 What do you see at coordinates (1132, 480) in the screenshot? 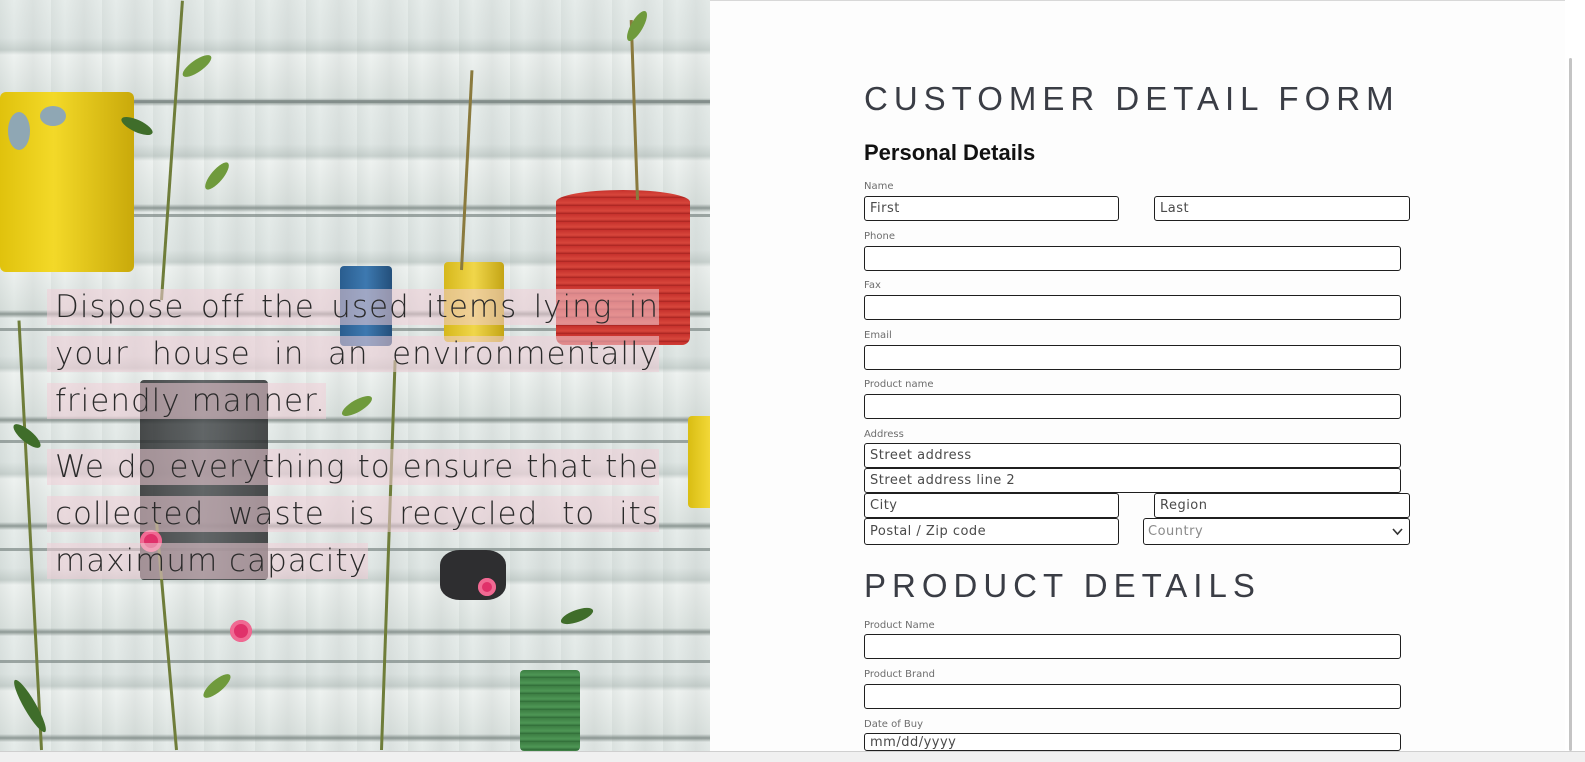
I see `street-address-line2-input` at bounding box center [1132, 480].